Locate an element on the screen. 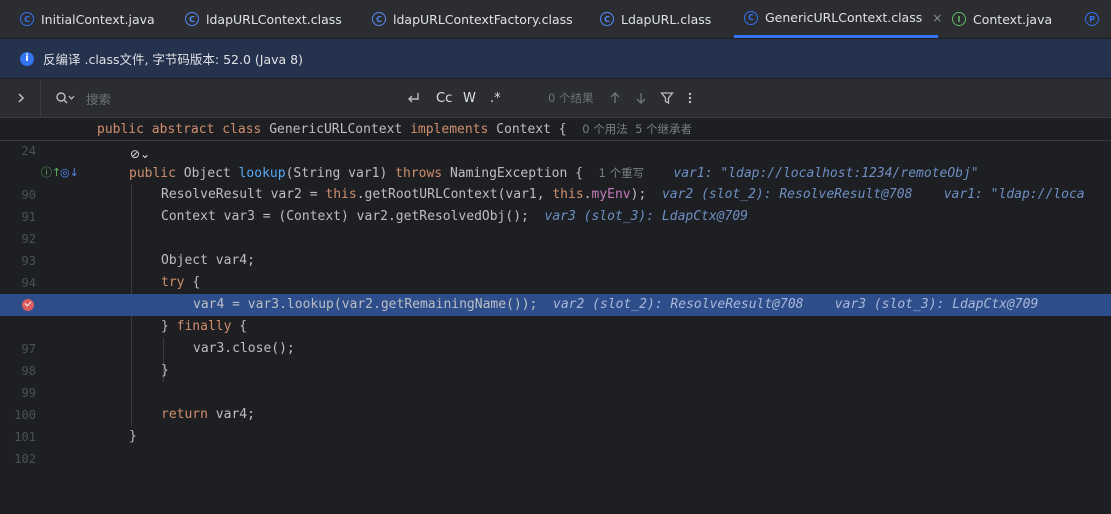  debug-value: var1: "ldap://loca is located at coordinates (1014, 194).